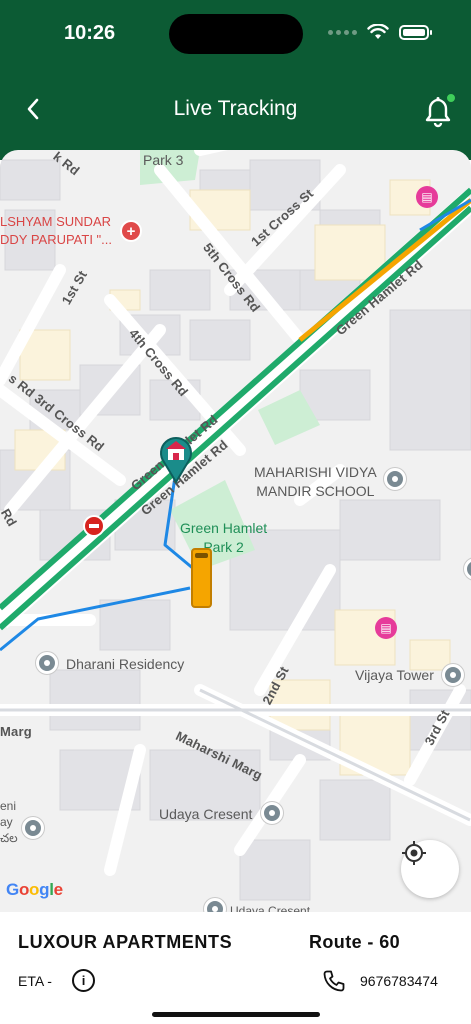 The height and width of the screenshot is (1024, 471). What do you see at coordinates (415, 32) in the screenshot?
I see `battery-icon` at bounding box center [415, 32].